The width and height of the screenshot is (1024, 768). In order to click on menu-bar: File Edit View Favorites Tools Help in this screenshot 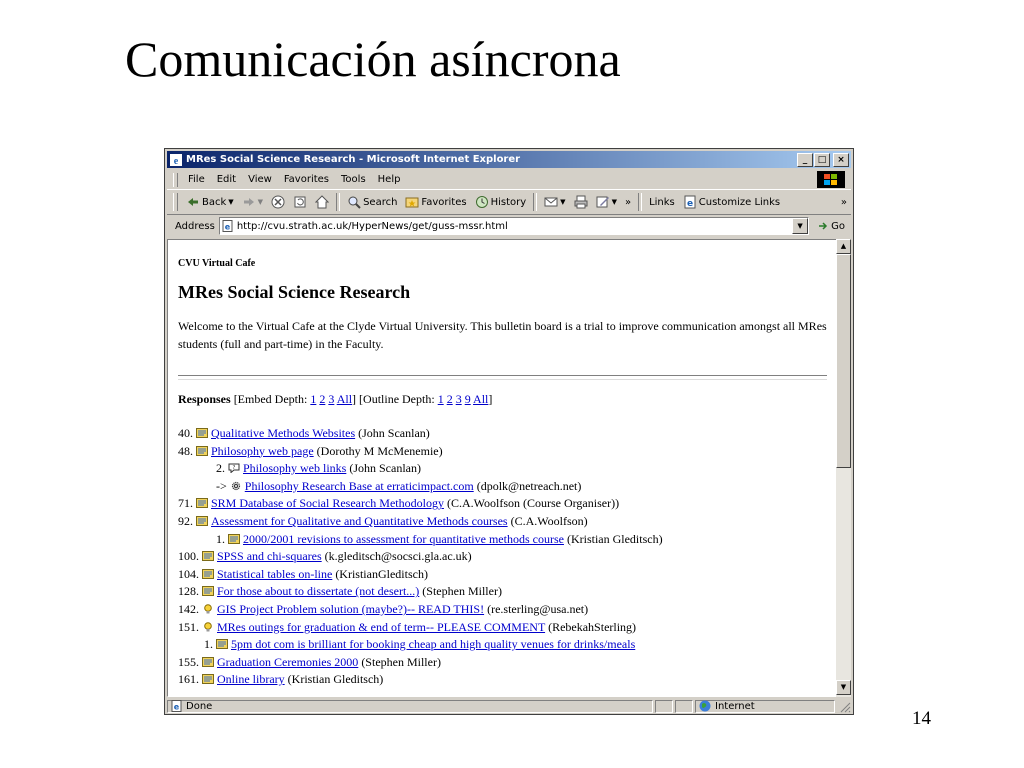, I will do `click(509, 180)`.